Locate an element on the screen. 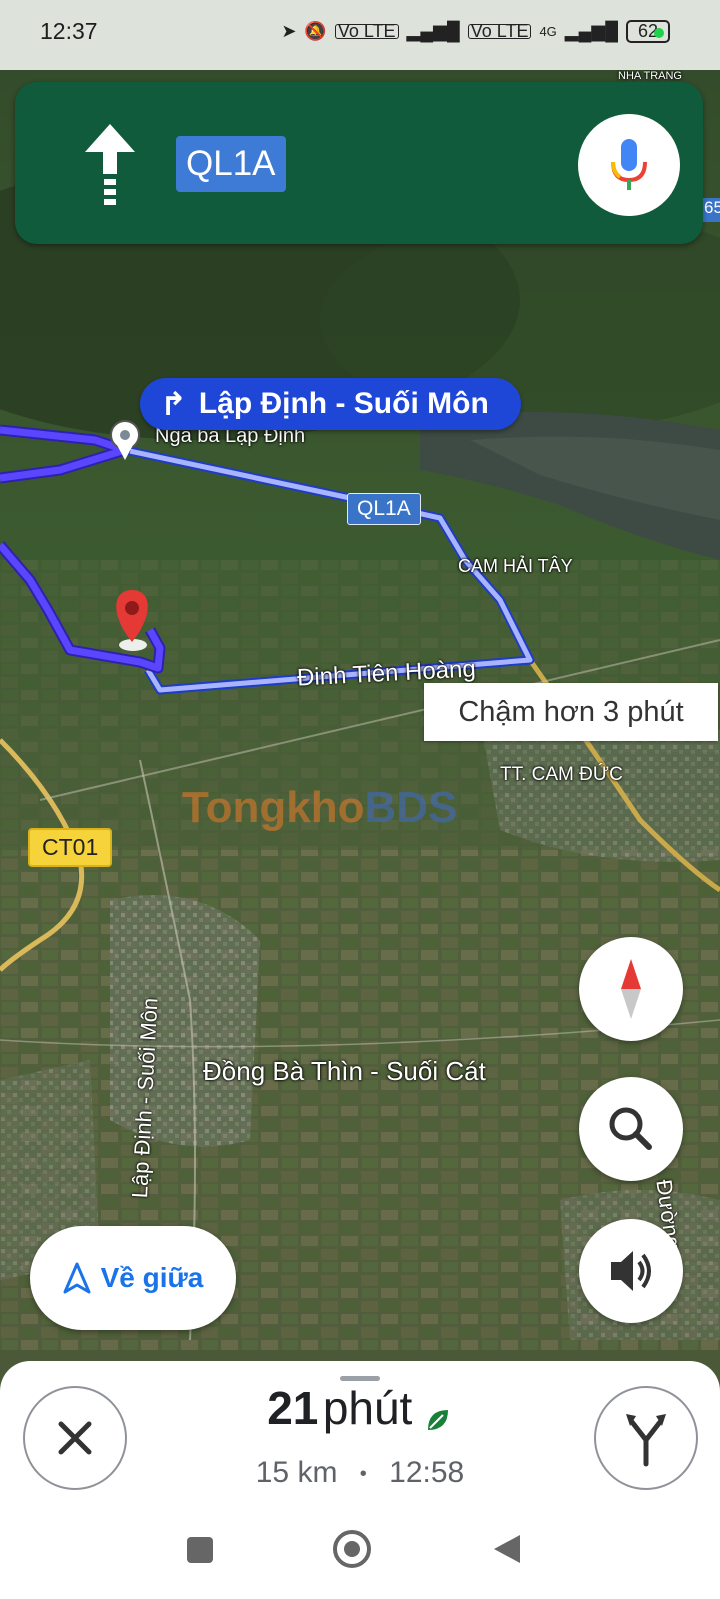  road-shield-ql1a: QL1A is located at coordinates (384, 509).